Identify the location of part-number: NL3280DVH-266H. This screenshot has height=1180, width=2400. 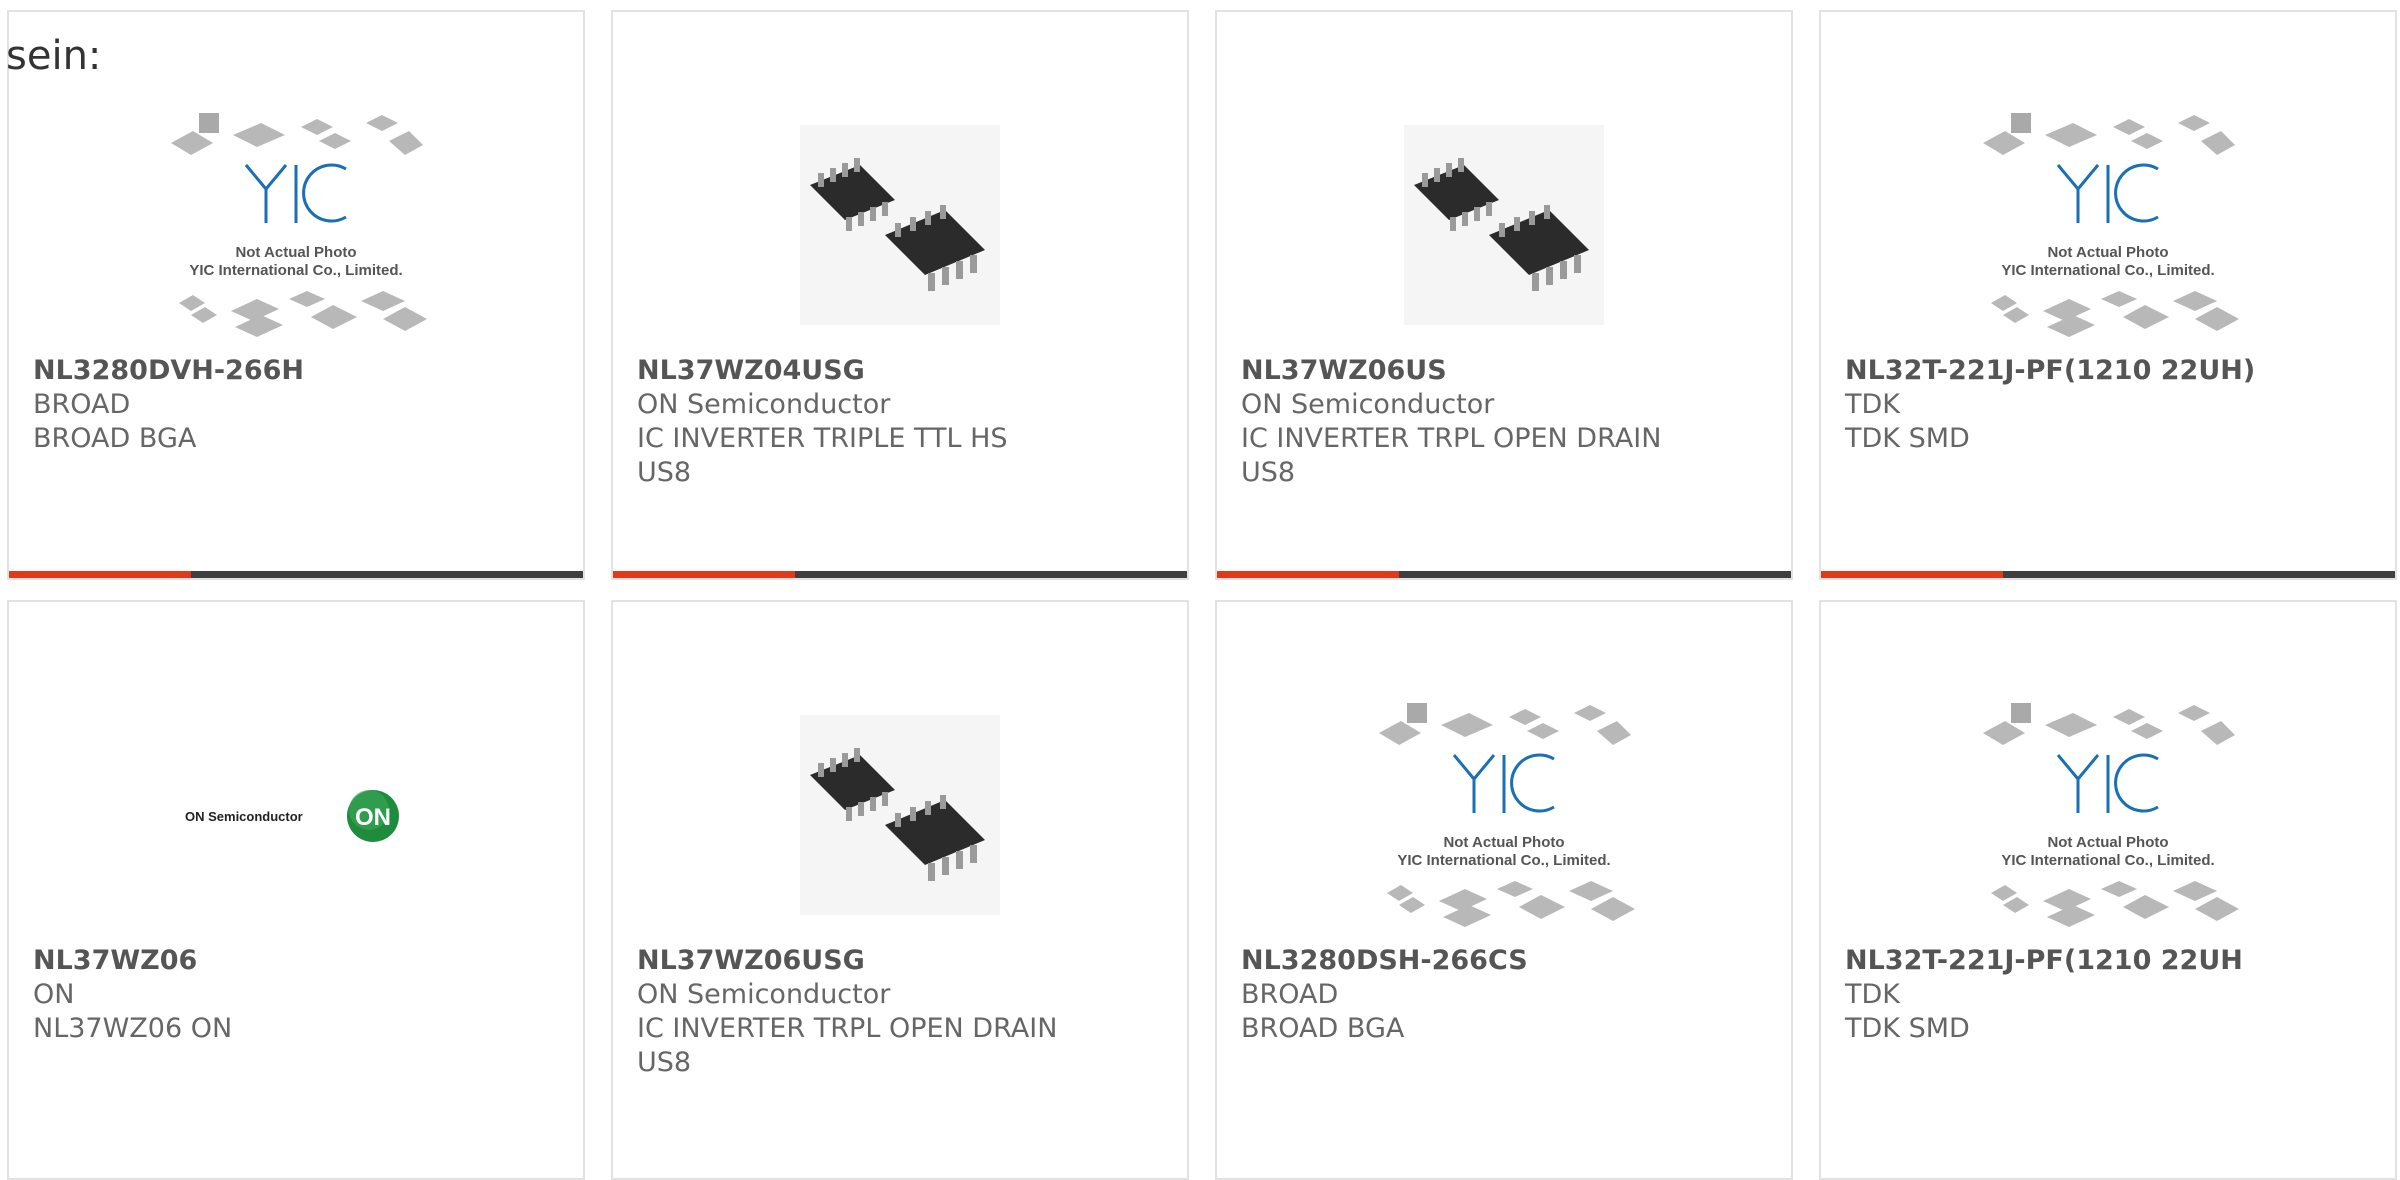
(296, 371).